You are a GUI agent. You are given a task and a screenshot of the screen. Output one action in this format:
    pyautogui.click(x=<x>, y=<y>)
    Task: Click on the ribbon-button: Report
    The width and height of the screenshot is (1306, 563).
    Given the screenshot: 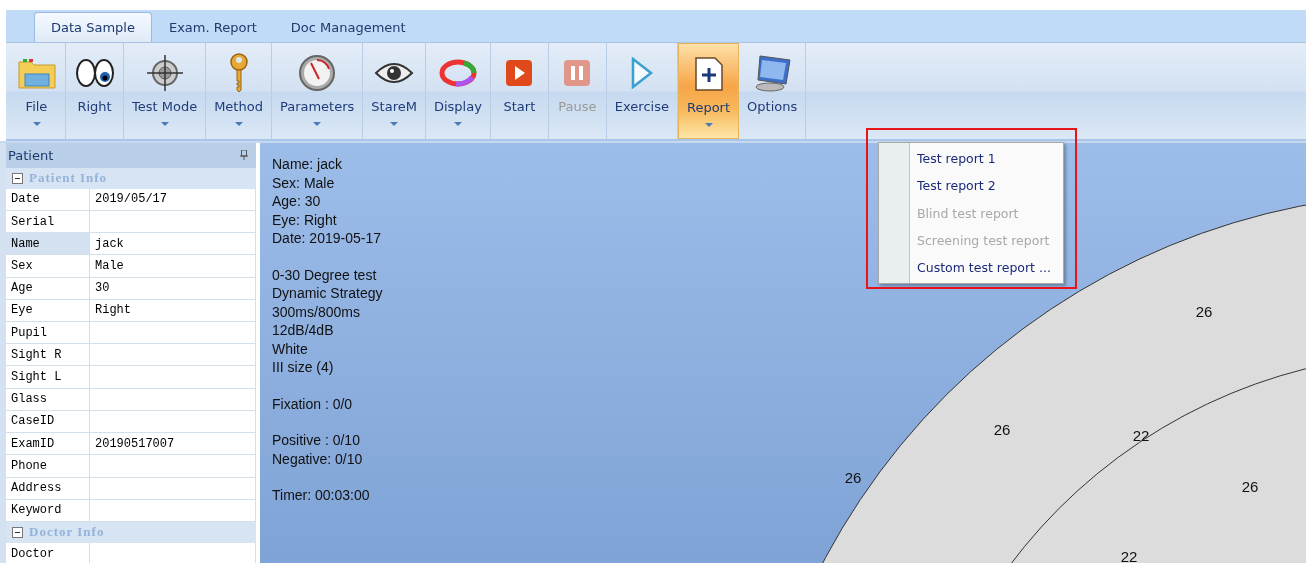 What is the action you would take?
    pyautogui.click(x=708, y=91)
    